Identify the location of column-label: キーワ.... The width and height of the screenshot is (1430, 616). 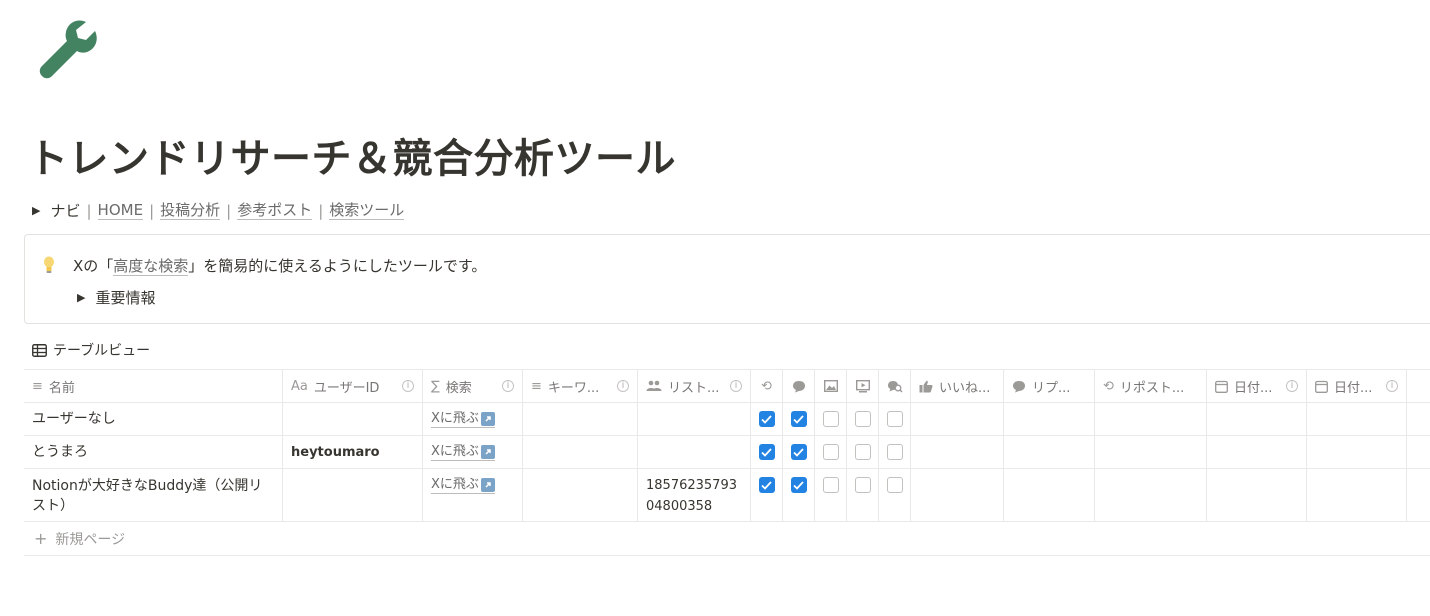
(573, 388).